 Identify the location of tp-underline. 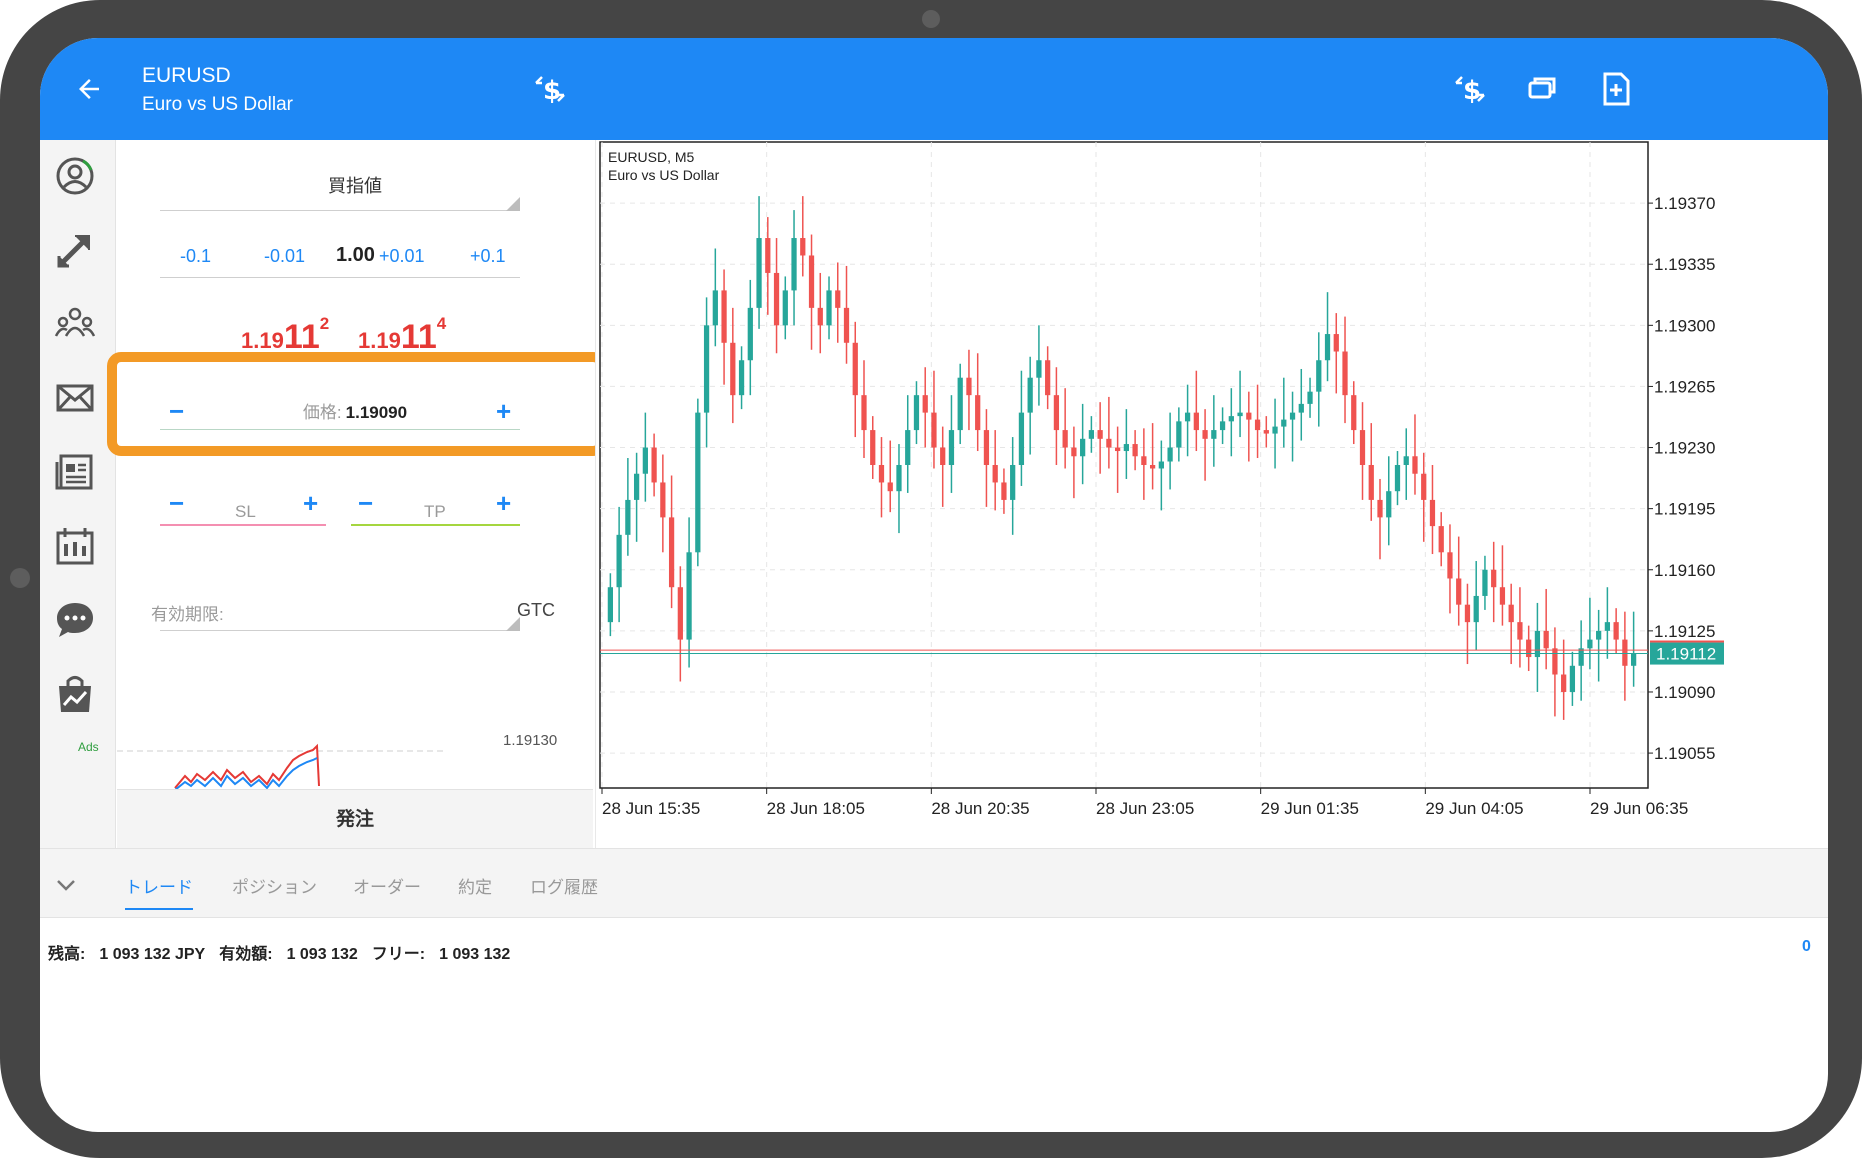
(435, 525).